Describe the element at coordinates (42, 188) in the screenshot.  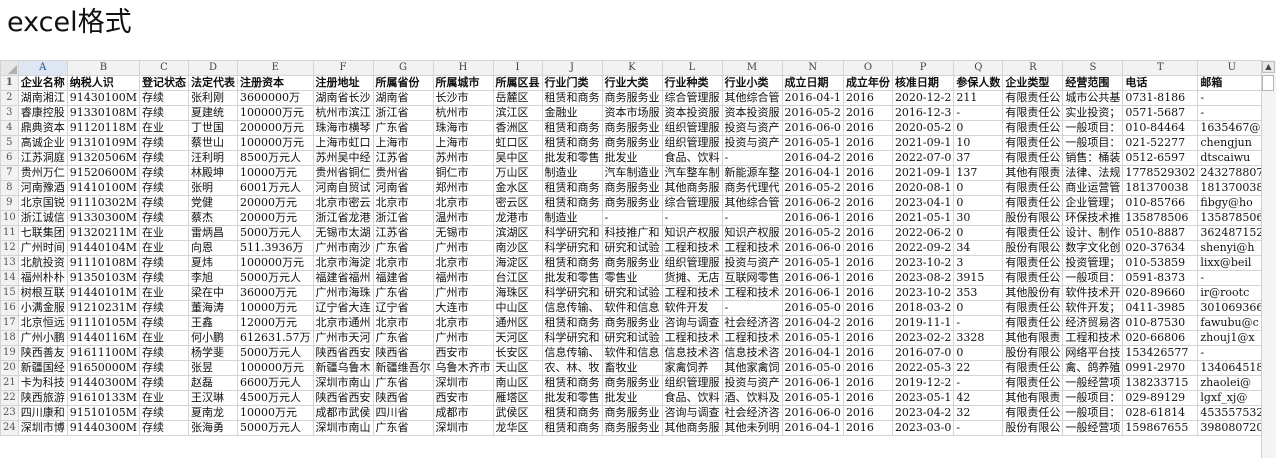
I see `cell-a: 河南豫酒` at that location.